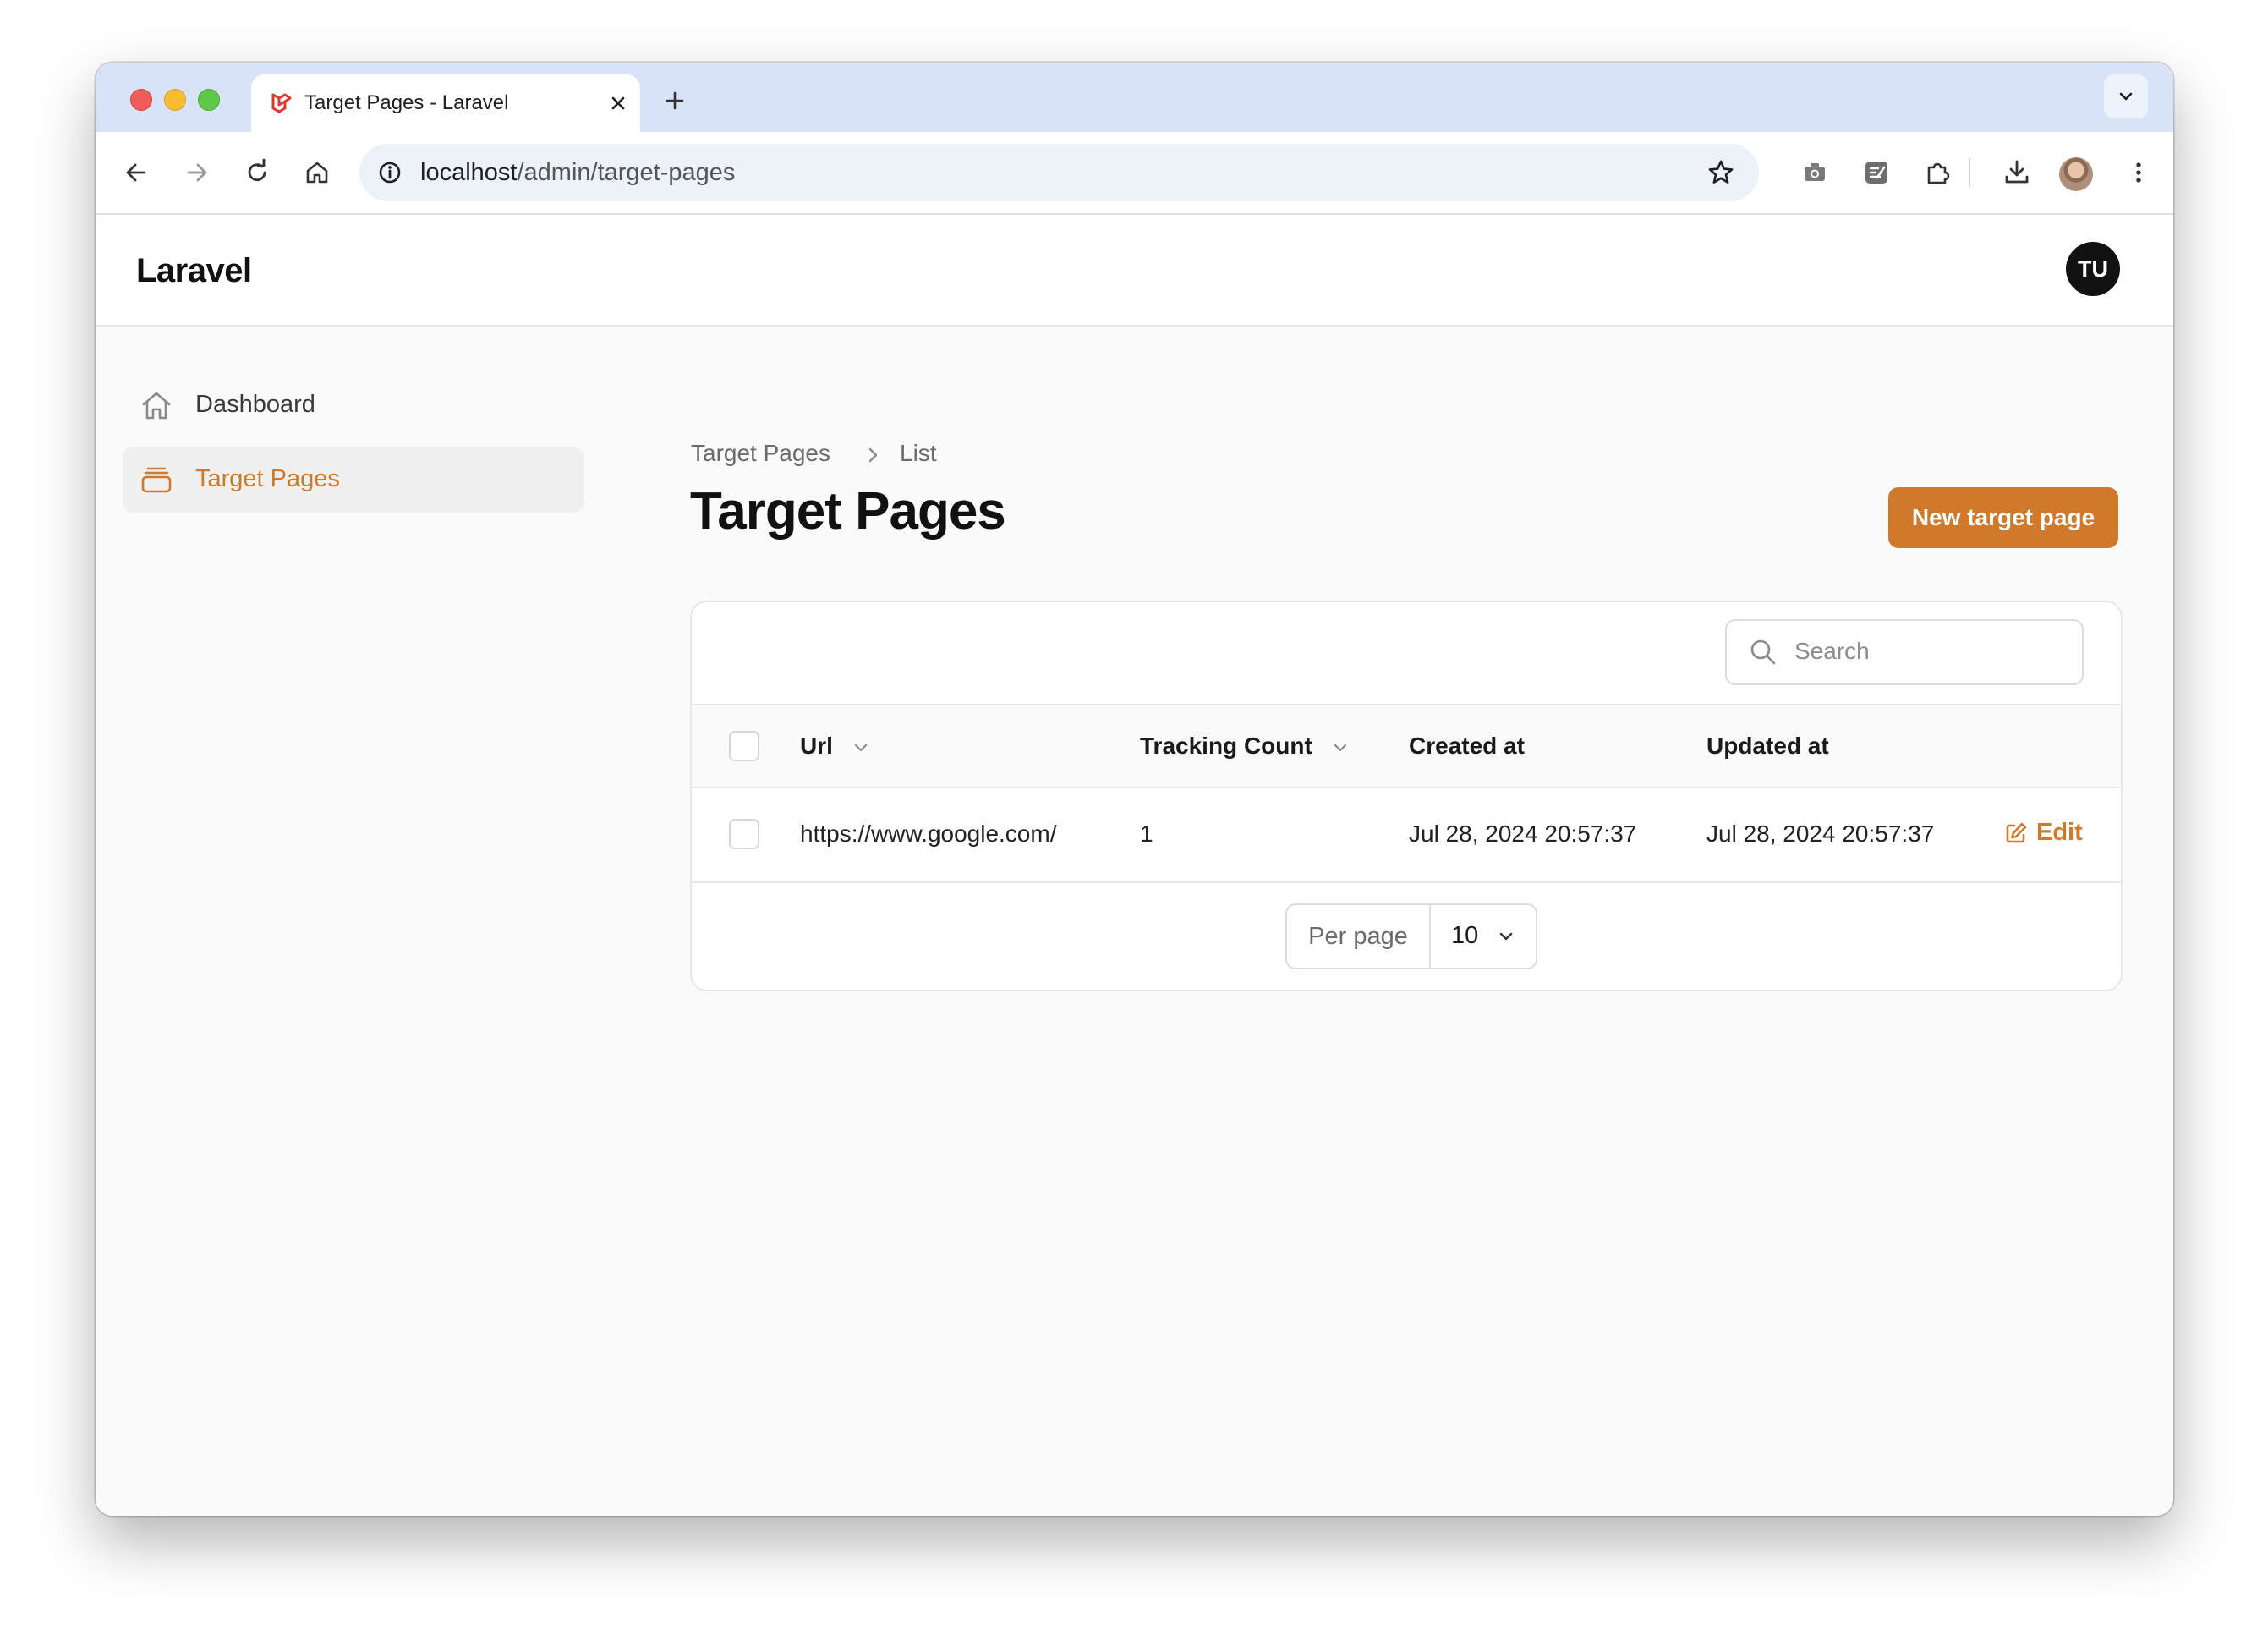 Image resolution: width=2268 pixels, height=1641 pixels. What do you see at coordinates (257, 172) in the screenshot?
I see `reload-icon` at bounding box center [257, 172].